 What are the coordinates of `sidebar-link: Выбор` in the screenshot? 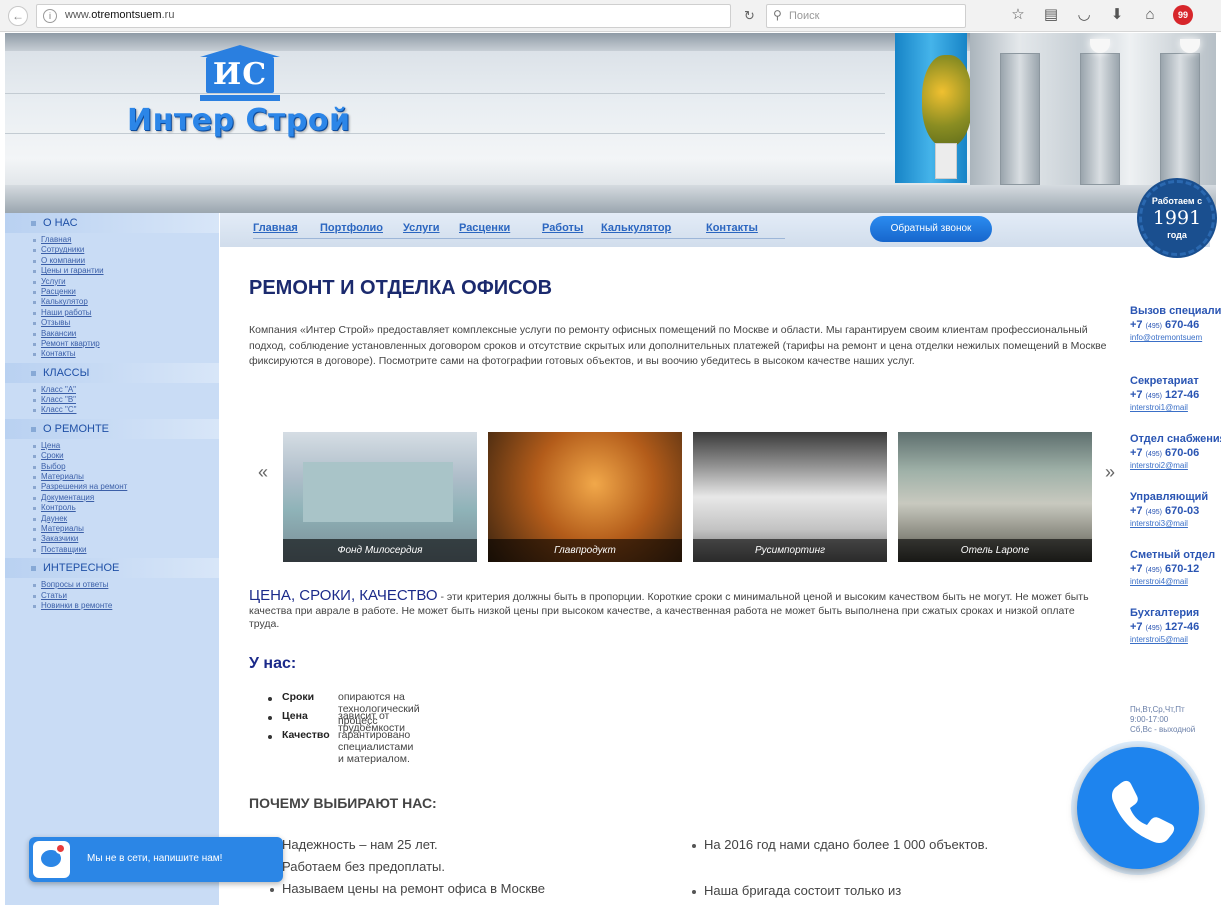 It's located at (53, 467).